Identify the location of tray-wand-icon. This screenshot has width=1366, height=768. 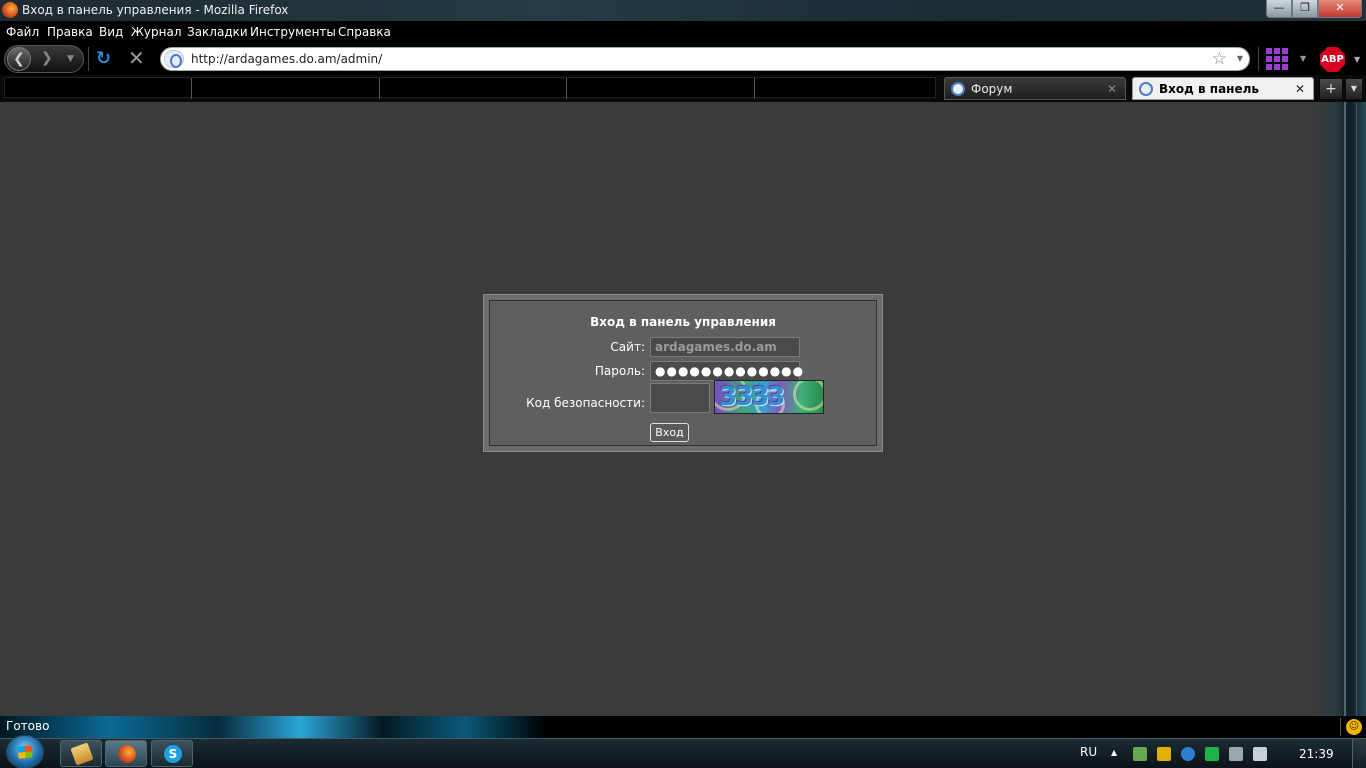
(1164, 754).